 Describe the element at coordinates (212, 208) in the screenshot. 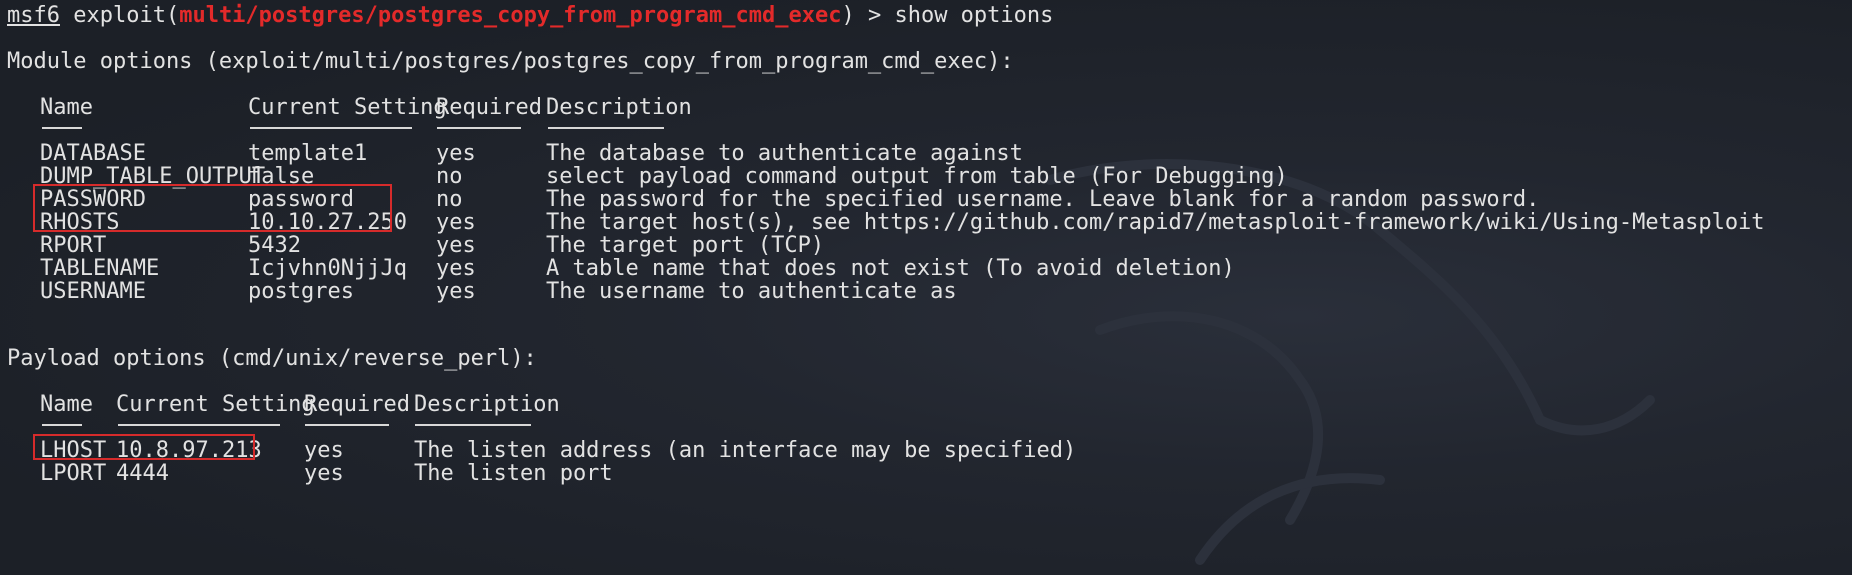

I see `highlight-box-password-rhosts` at that location.